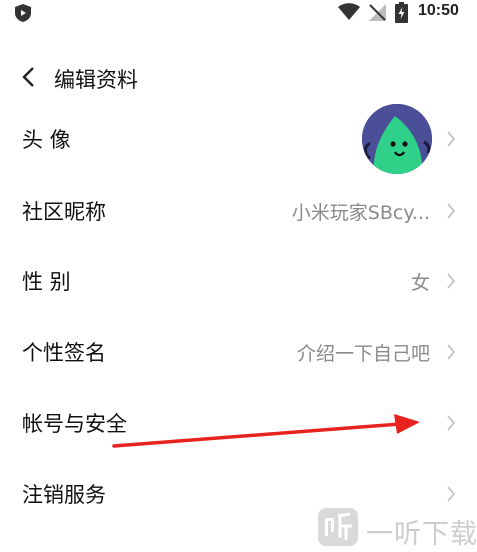 Image resolution: width=477 pixels, height=552 pixels. What do you see at coordinates (363, 354) in the screenshot?
I see `row-value-signature: 介绍一下自己吧` at bounding box center [363, 354].